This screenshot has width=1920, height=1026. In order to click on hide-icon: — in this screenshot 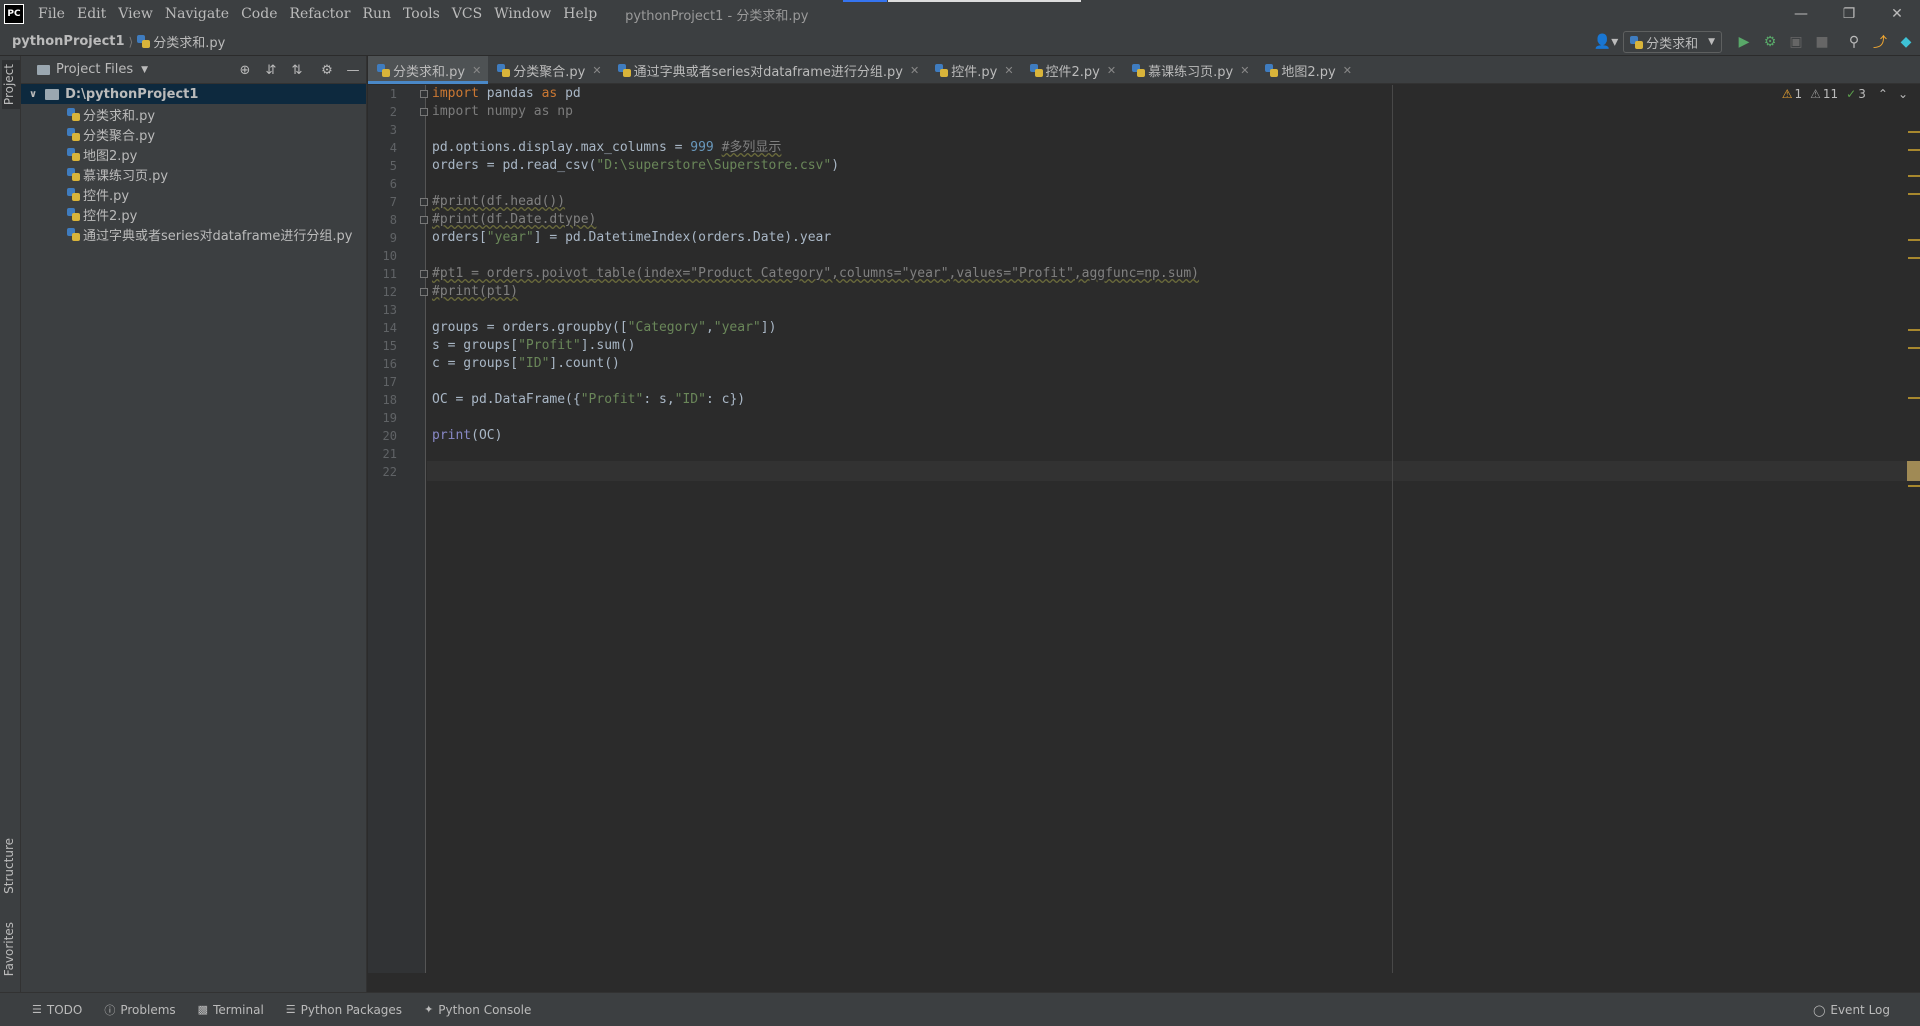, I will do `click(353, 70)`.